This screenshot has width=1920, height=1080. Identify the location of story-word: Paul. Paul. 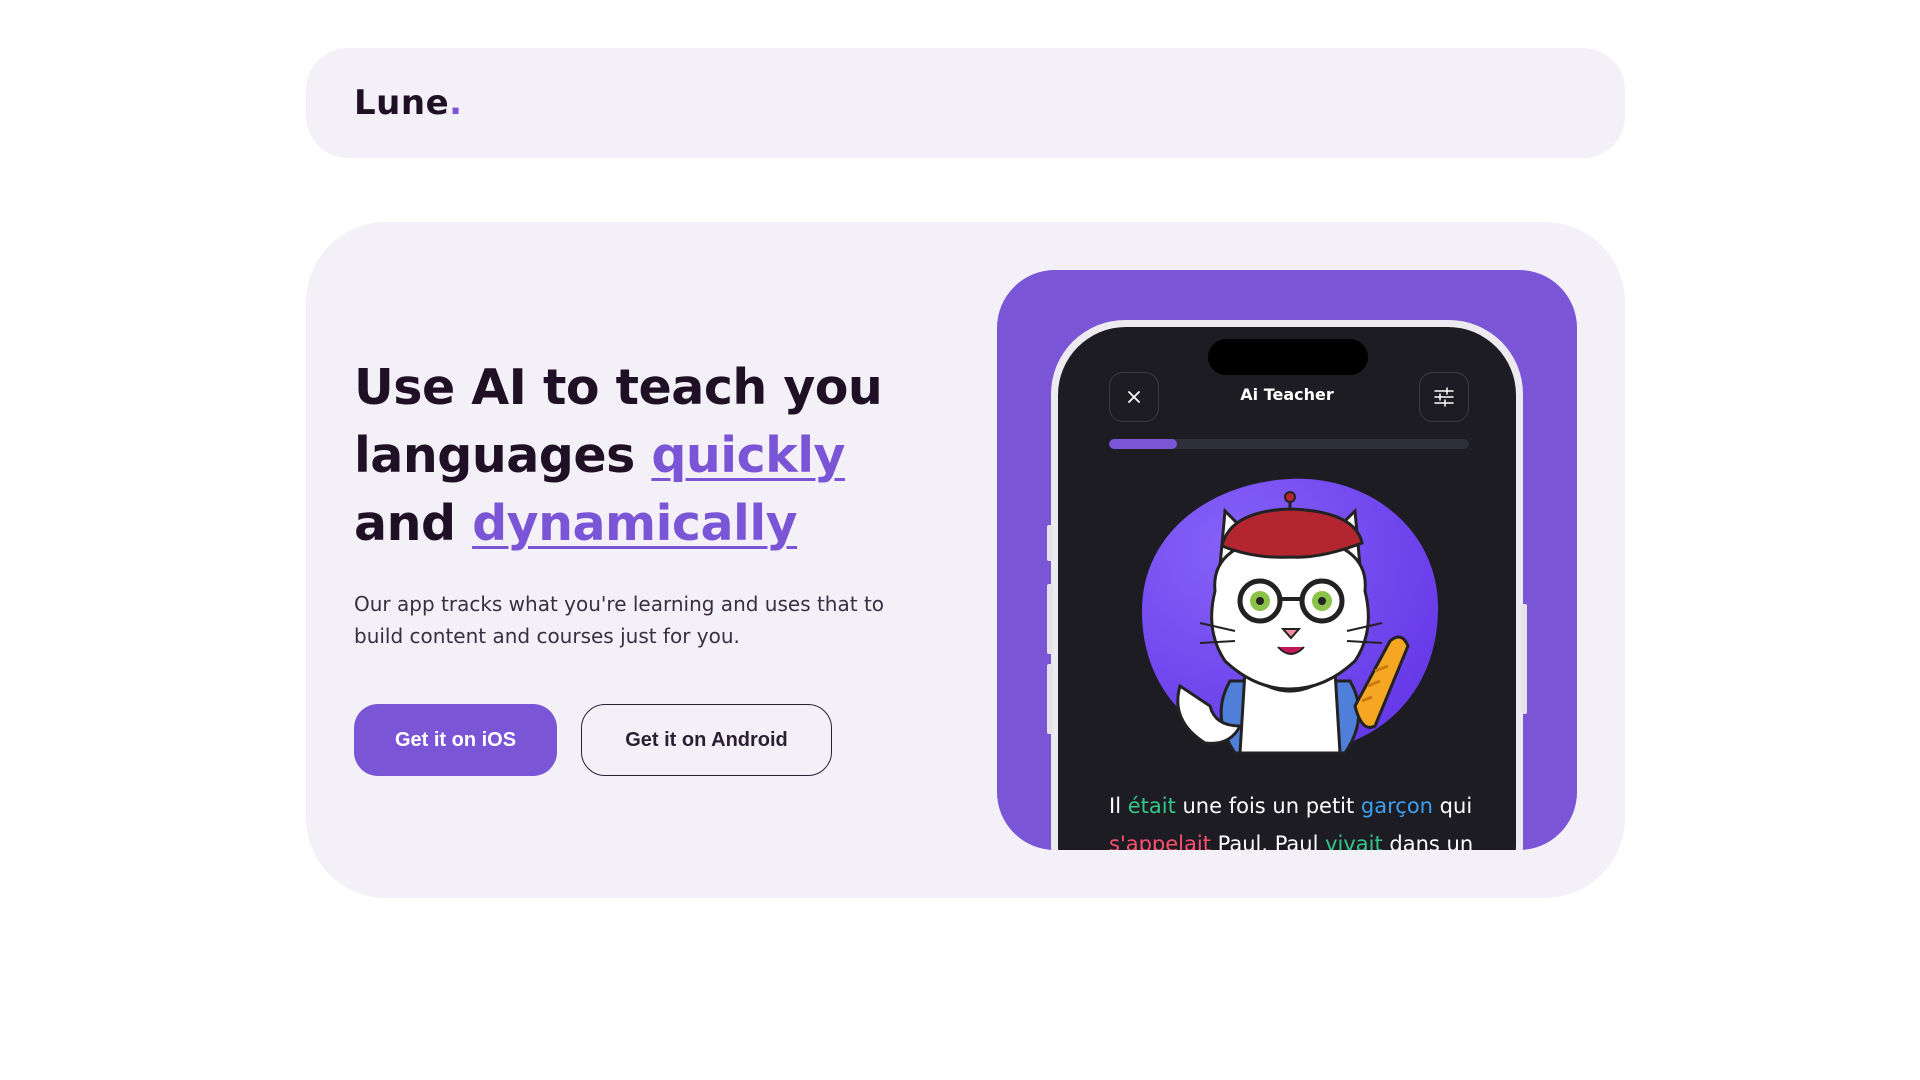
(1268, 841).